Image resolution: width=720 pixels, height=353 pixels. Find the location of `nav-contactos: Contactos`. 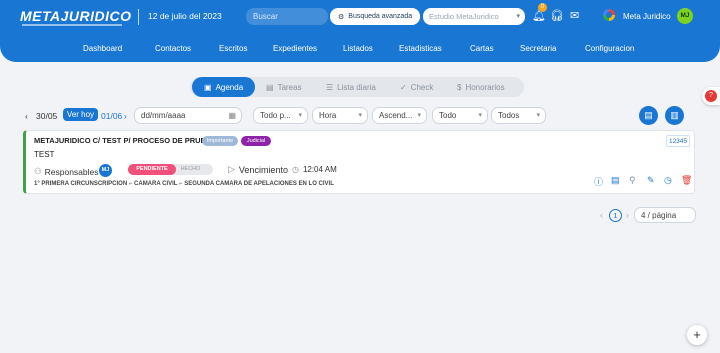

nav-contactos: Contactos is located at coordinates (173, 48).